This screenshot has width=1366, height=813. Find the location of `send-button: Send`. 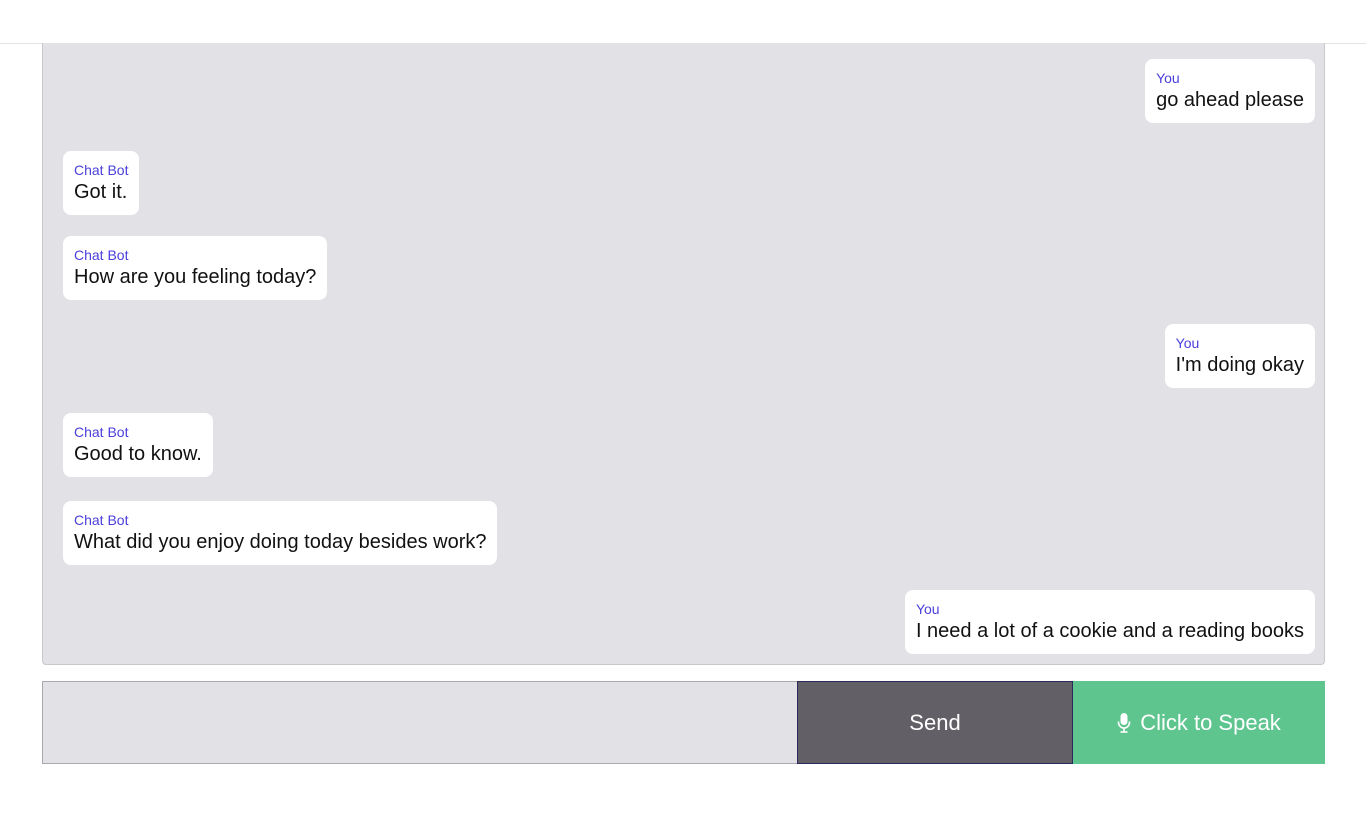

send-button: Send is located at coordinates (935, 722).